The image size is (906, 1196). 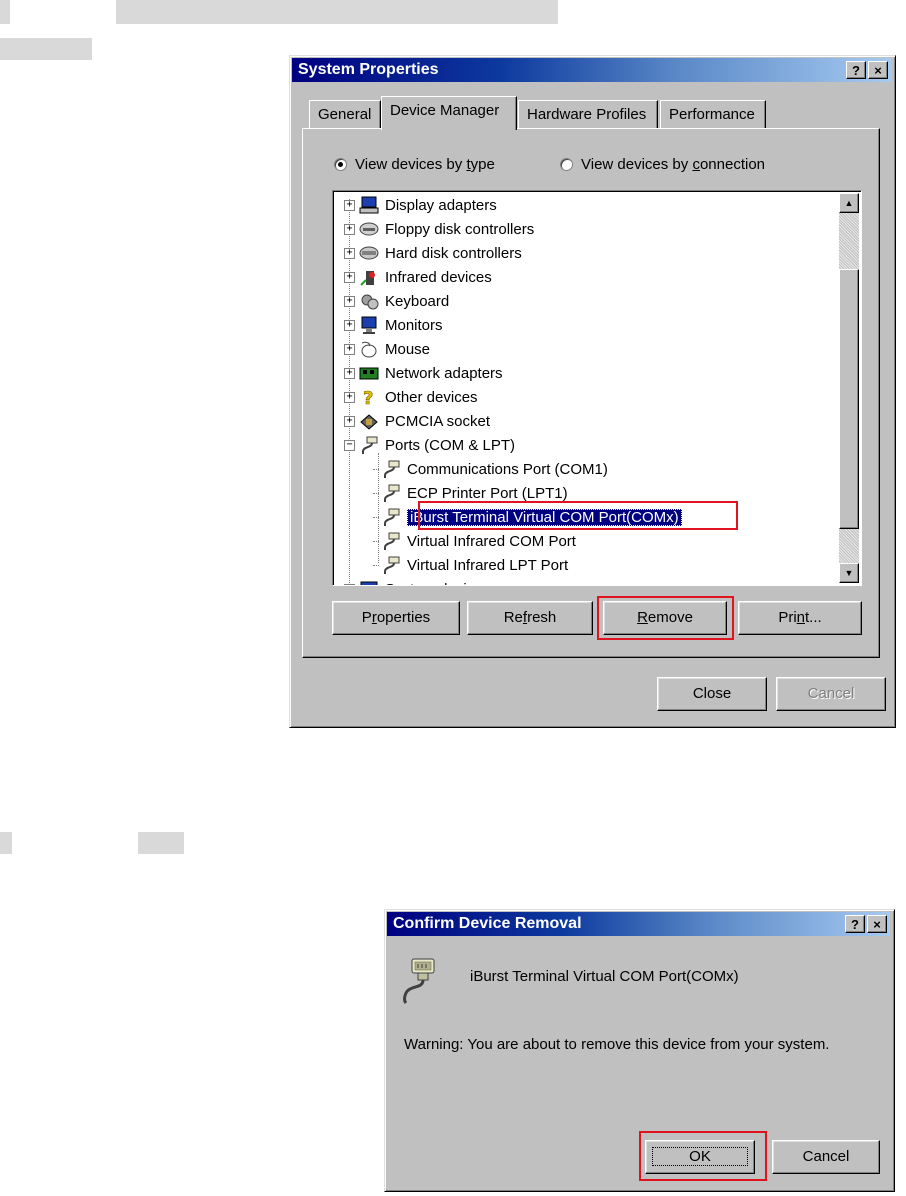 I want to click on device-name: iBurst Terminal Virtual COM Port(COMx), so click(x=604, y=976).